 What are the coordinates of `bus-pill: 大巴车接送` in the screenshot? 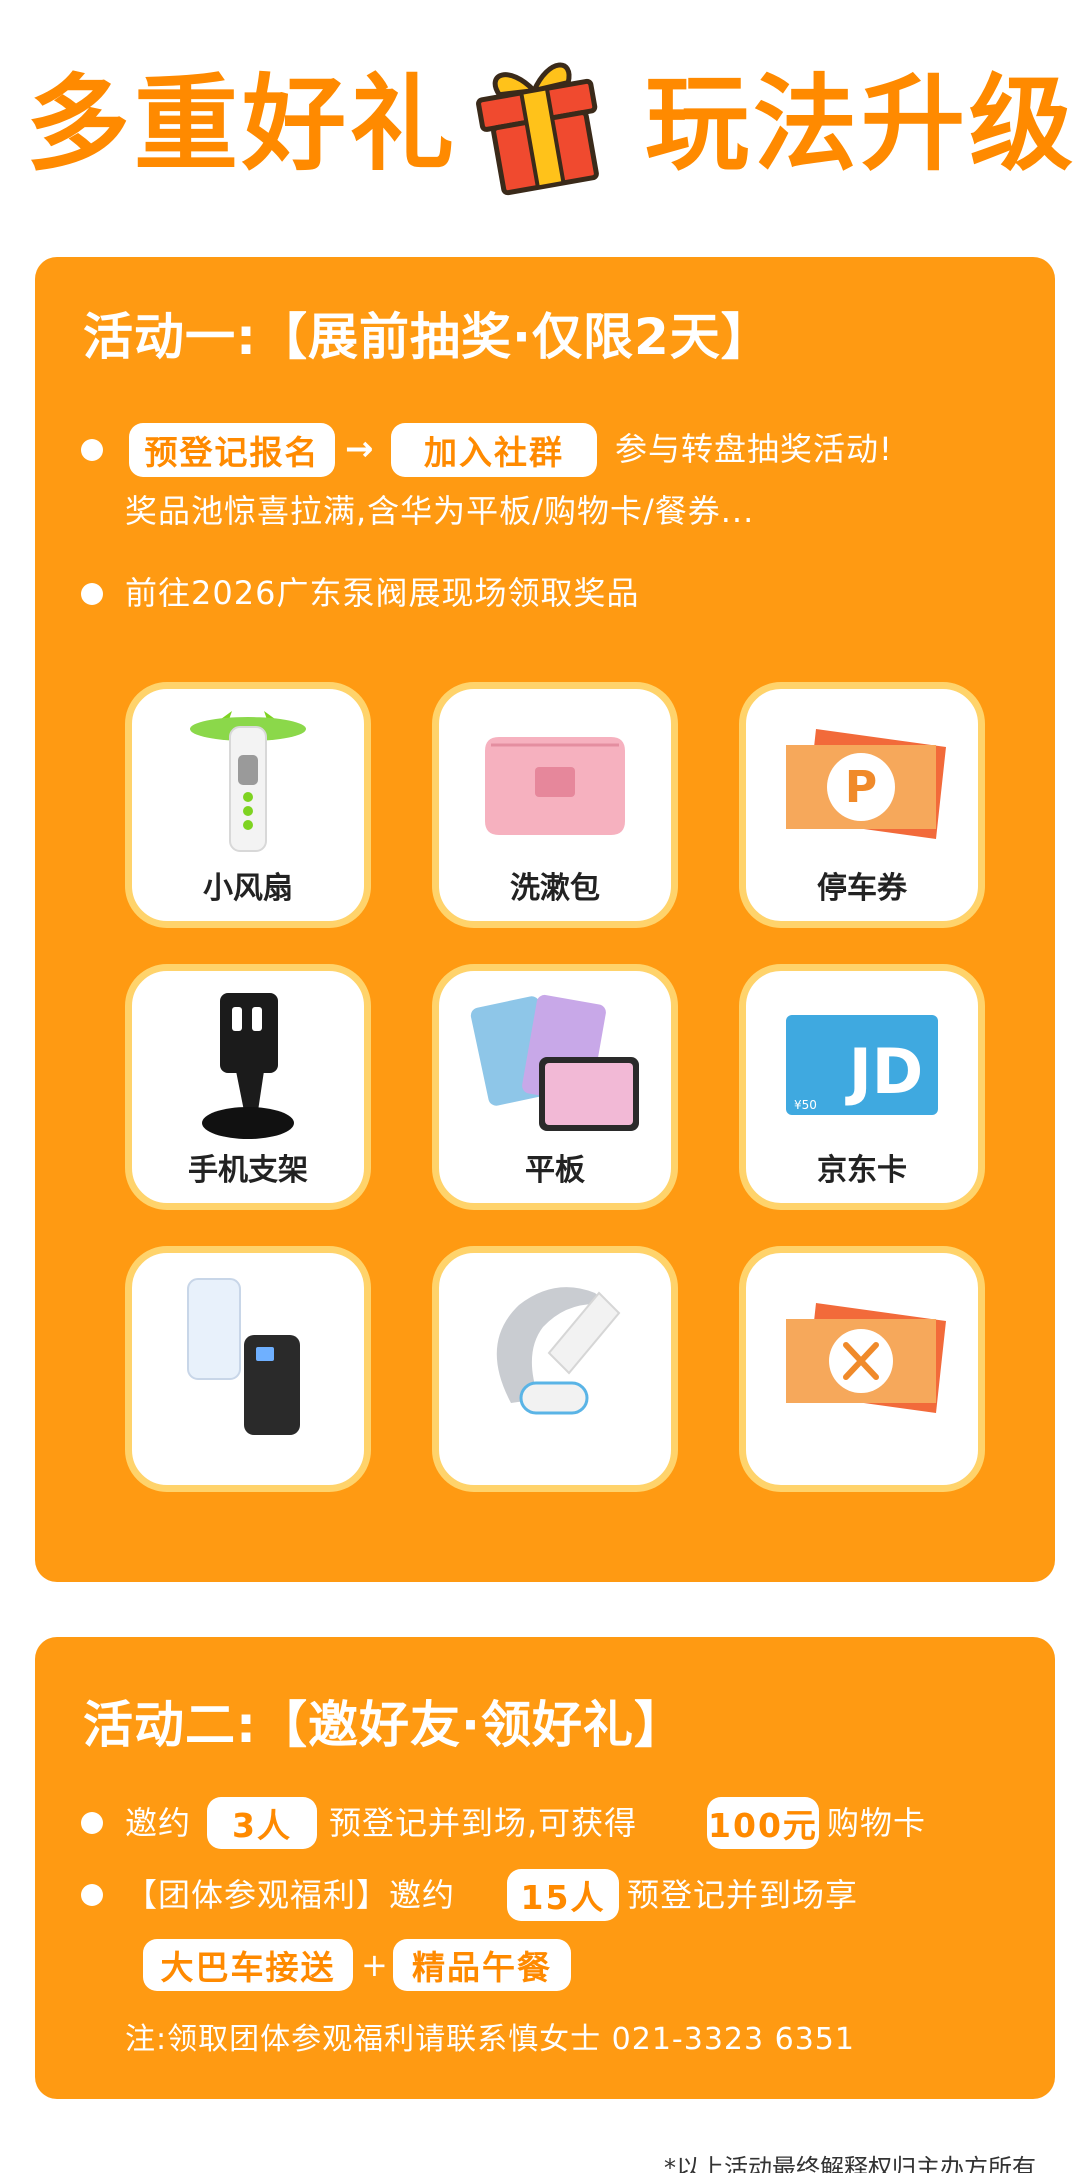 It's located at (248, 1965).